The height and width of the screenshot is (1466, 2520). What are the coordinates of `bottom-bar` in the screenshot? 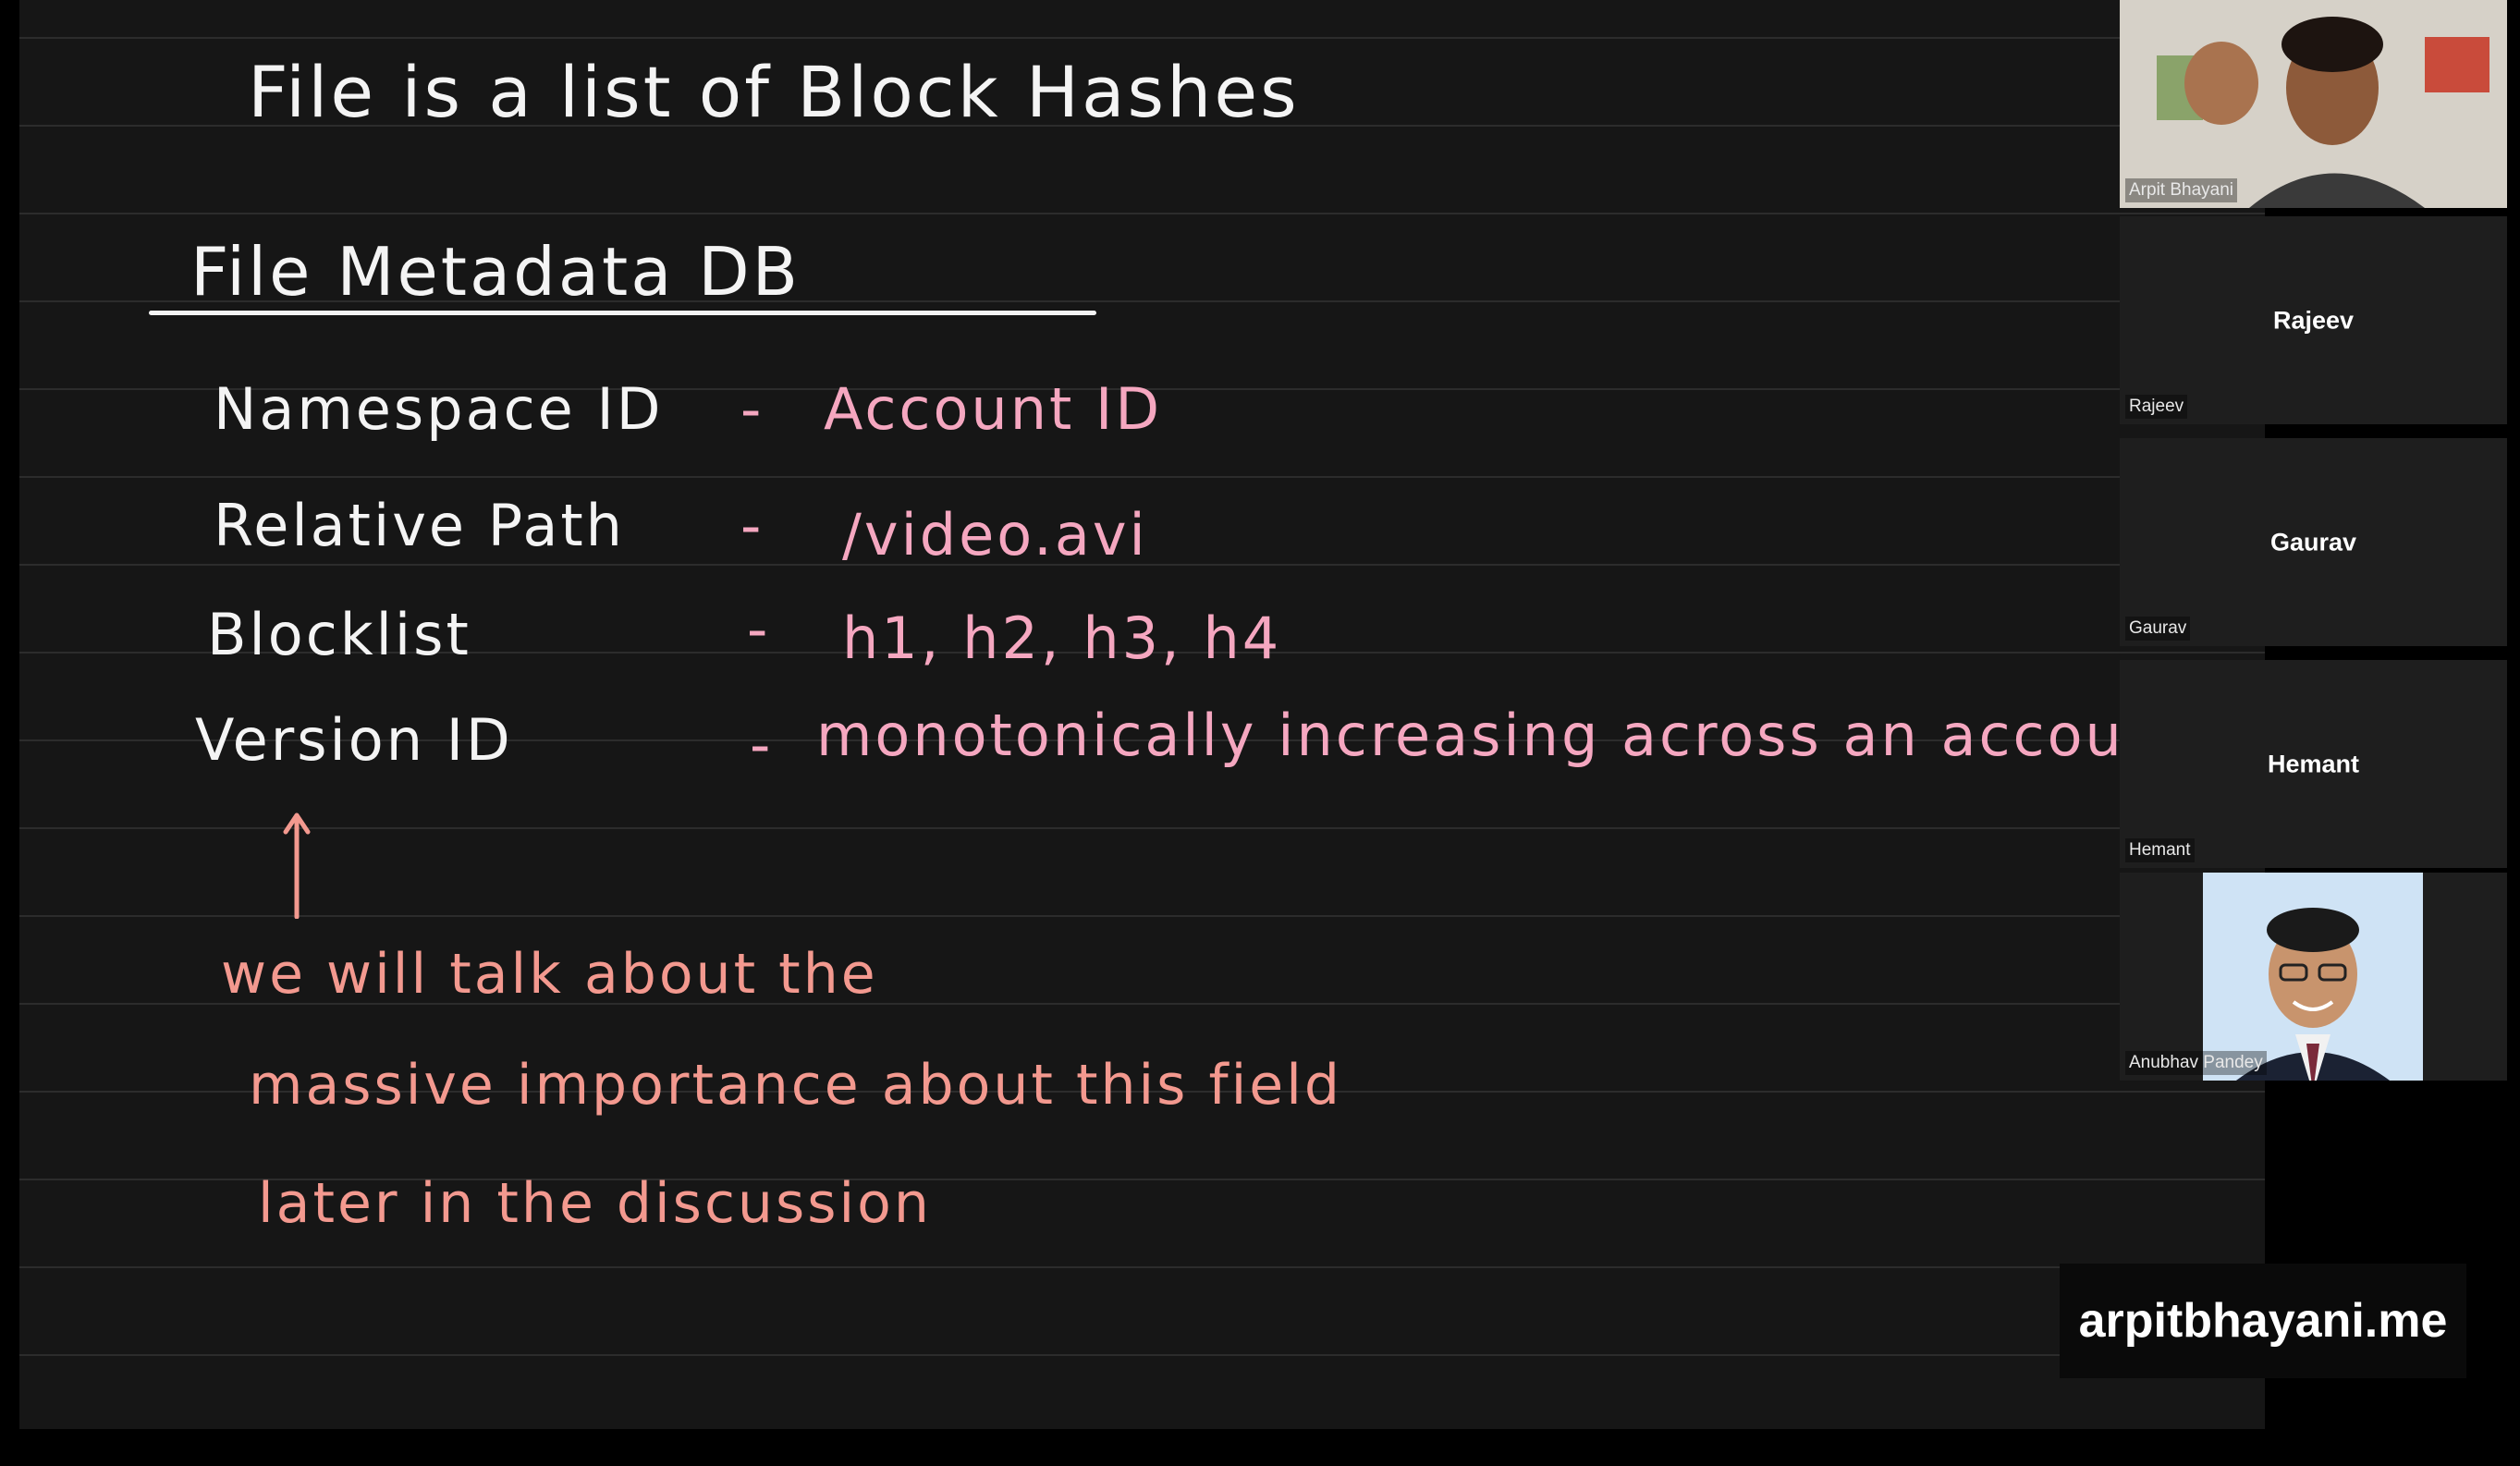 It's located at (1260, 1447).